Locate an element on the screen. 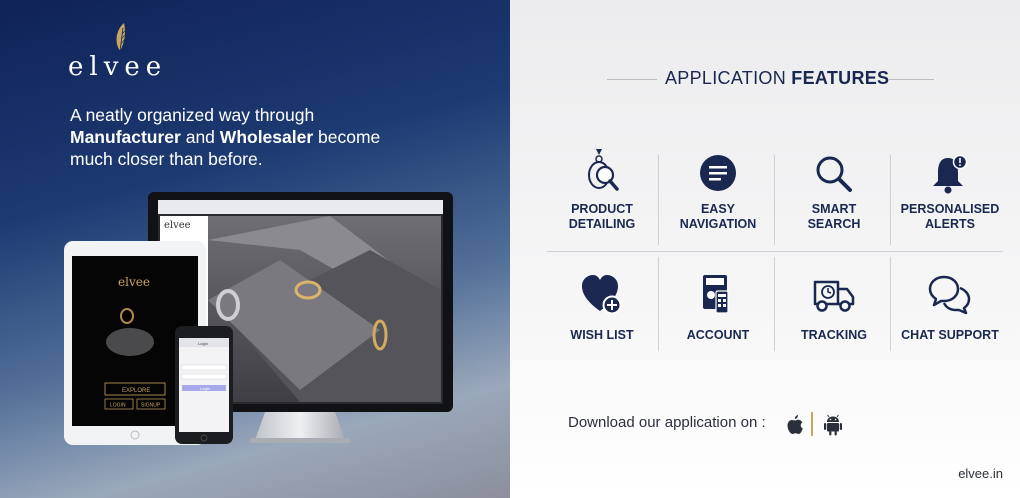  chat-bubbles-icon is located at coordinates (949, 295).